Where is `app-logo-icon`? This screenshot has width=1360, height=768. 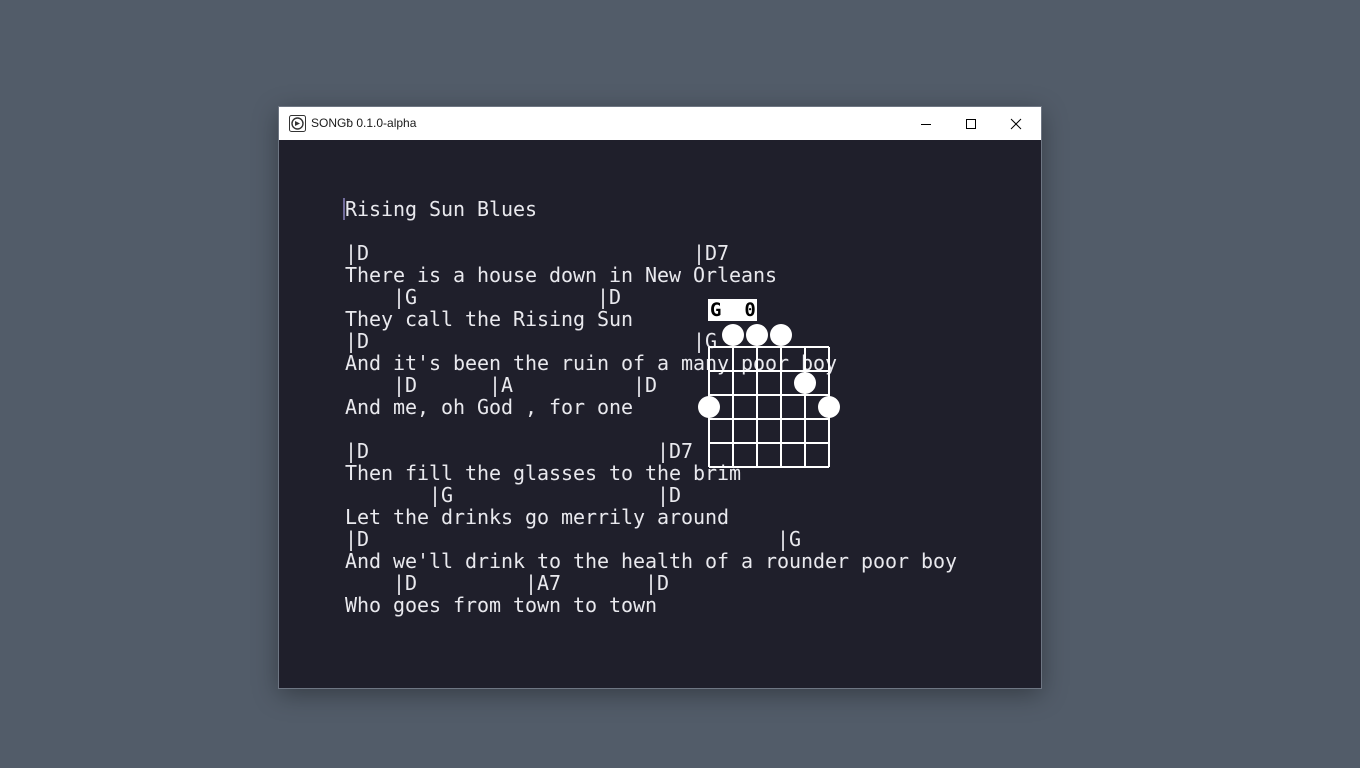 app-logo-icon is located at coordinates (297, 123).